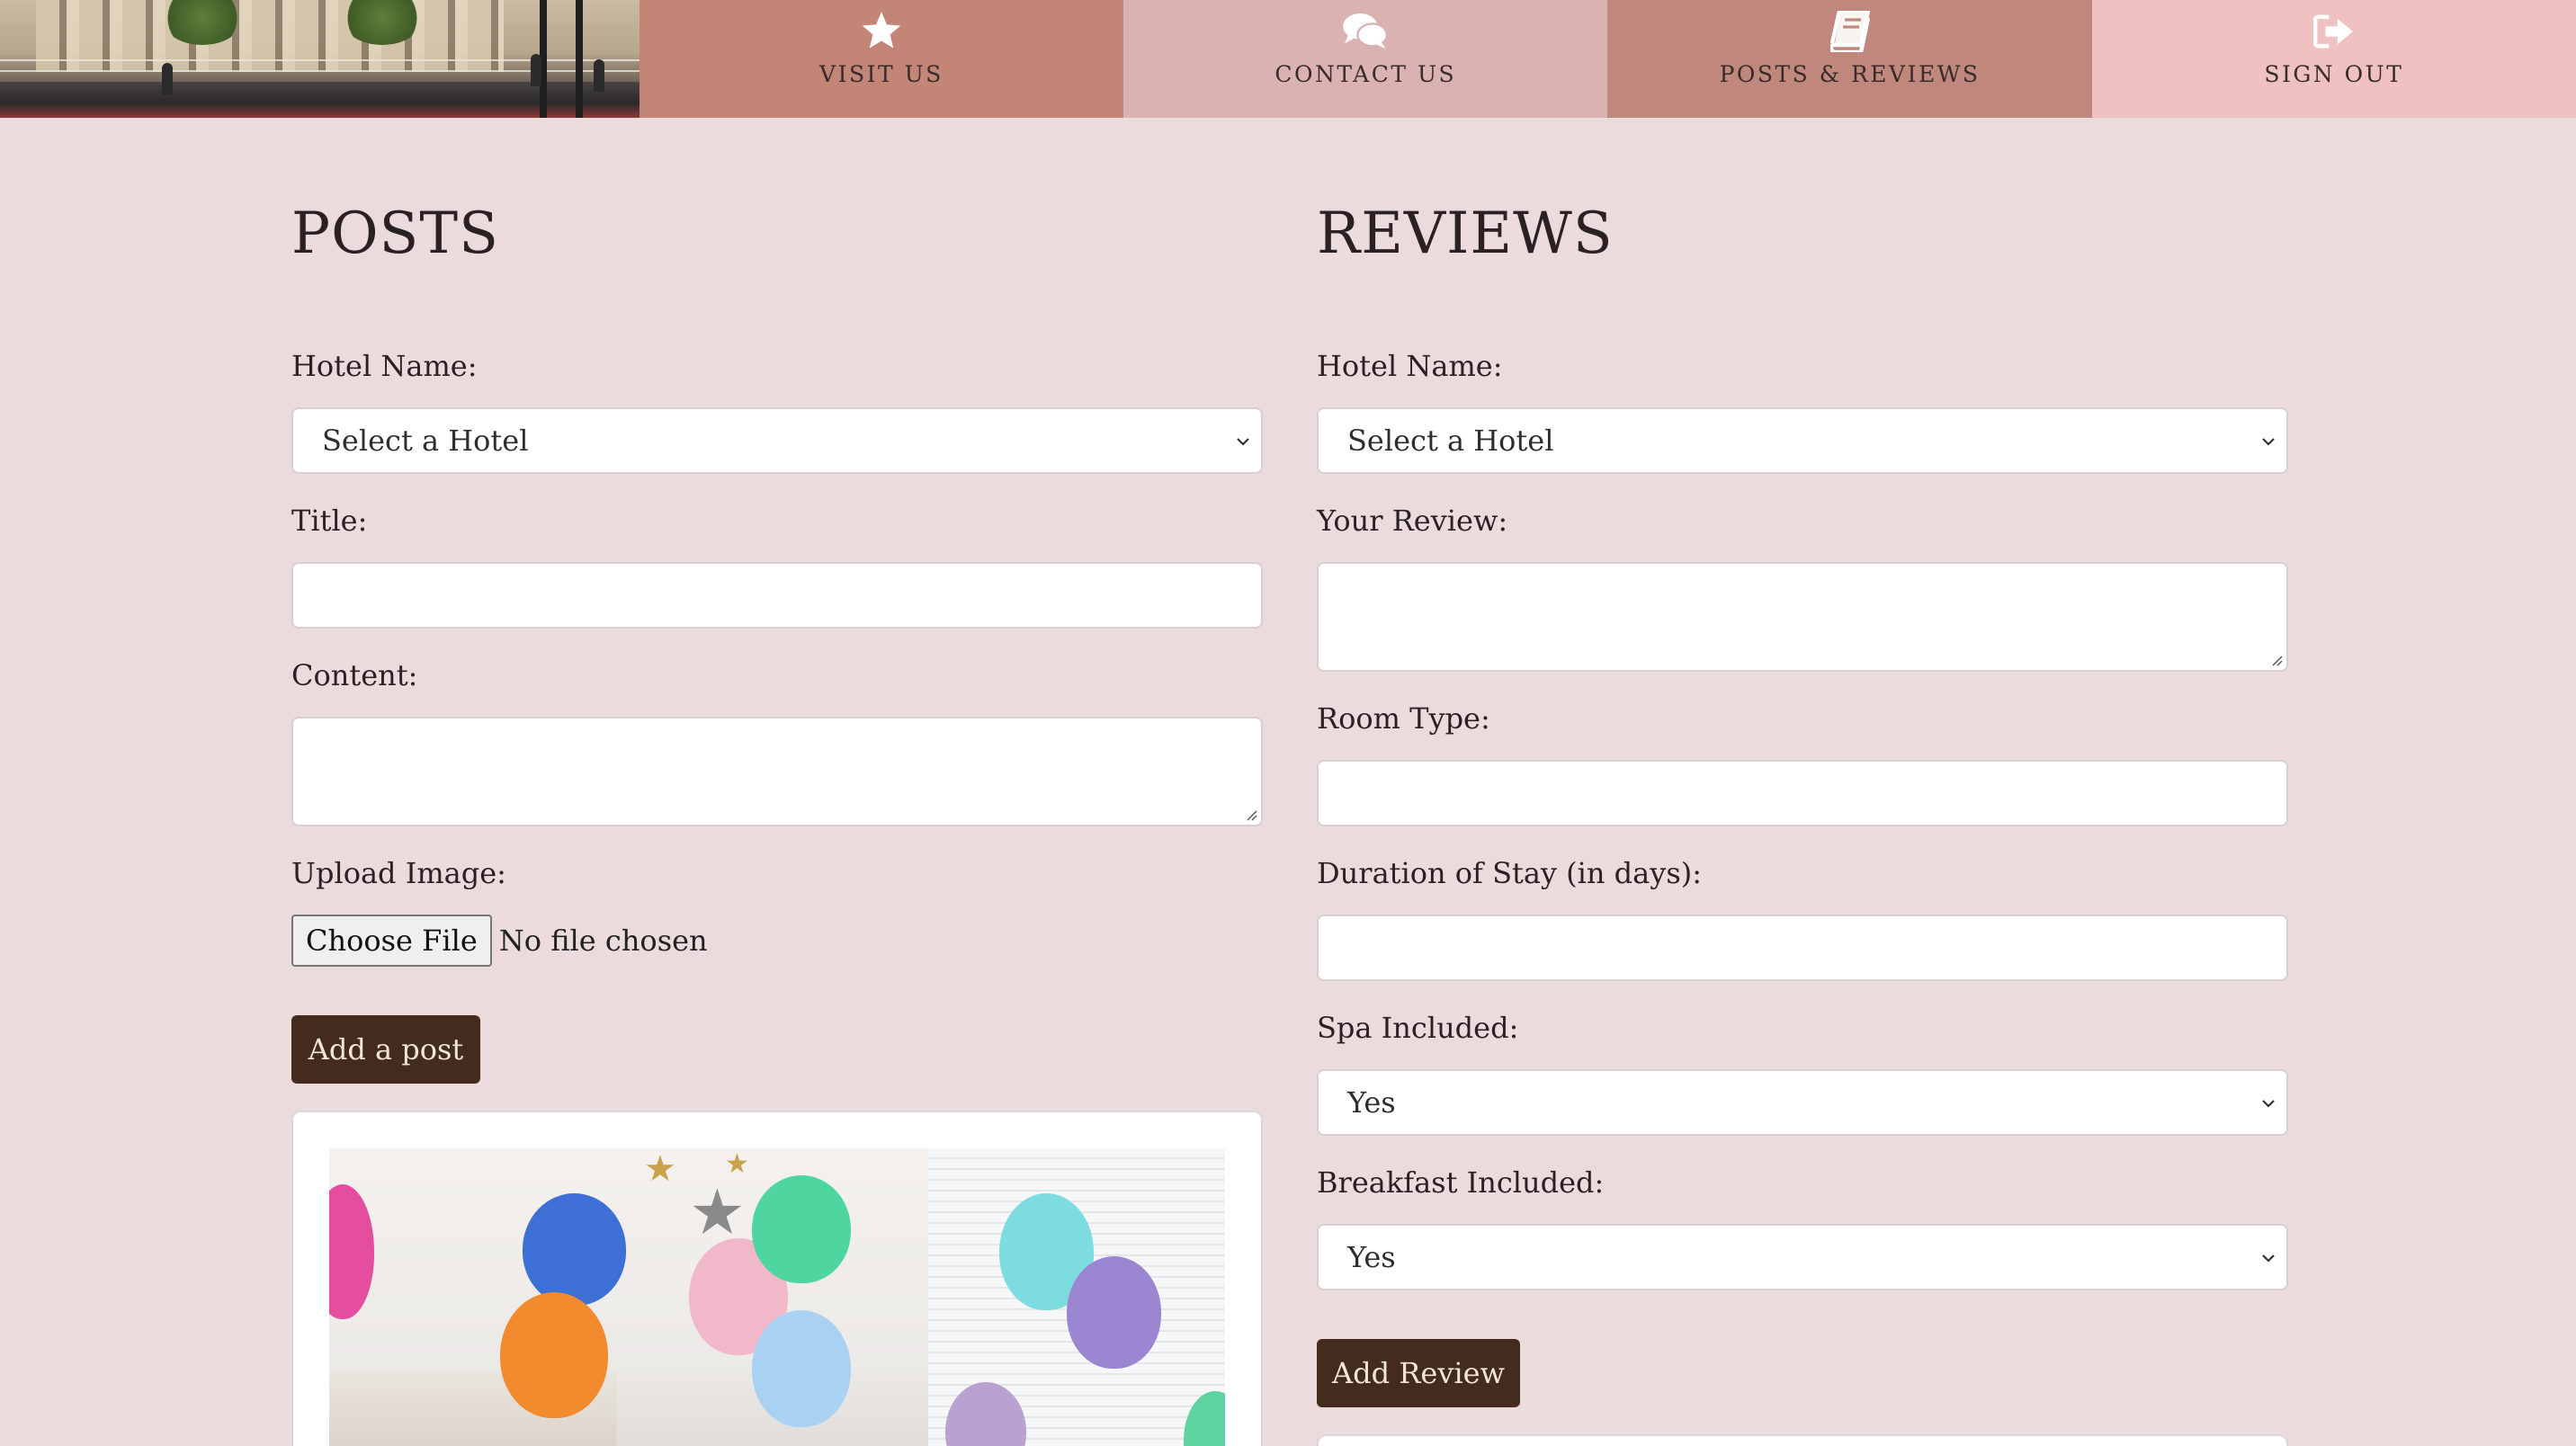 The image size is (2576, 1446). Describe the element at coordinates (1465, 234) in the screenshot. I see `reviews-title: REVIEWS` at that location.